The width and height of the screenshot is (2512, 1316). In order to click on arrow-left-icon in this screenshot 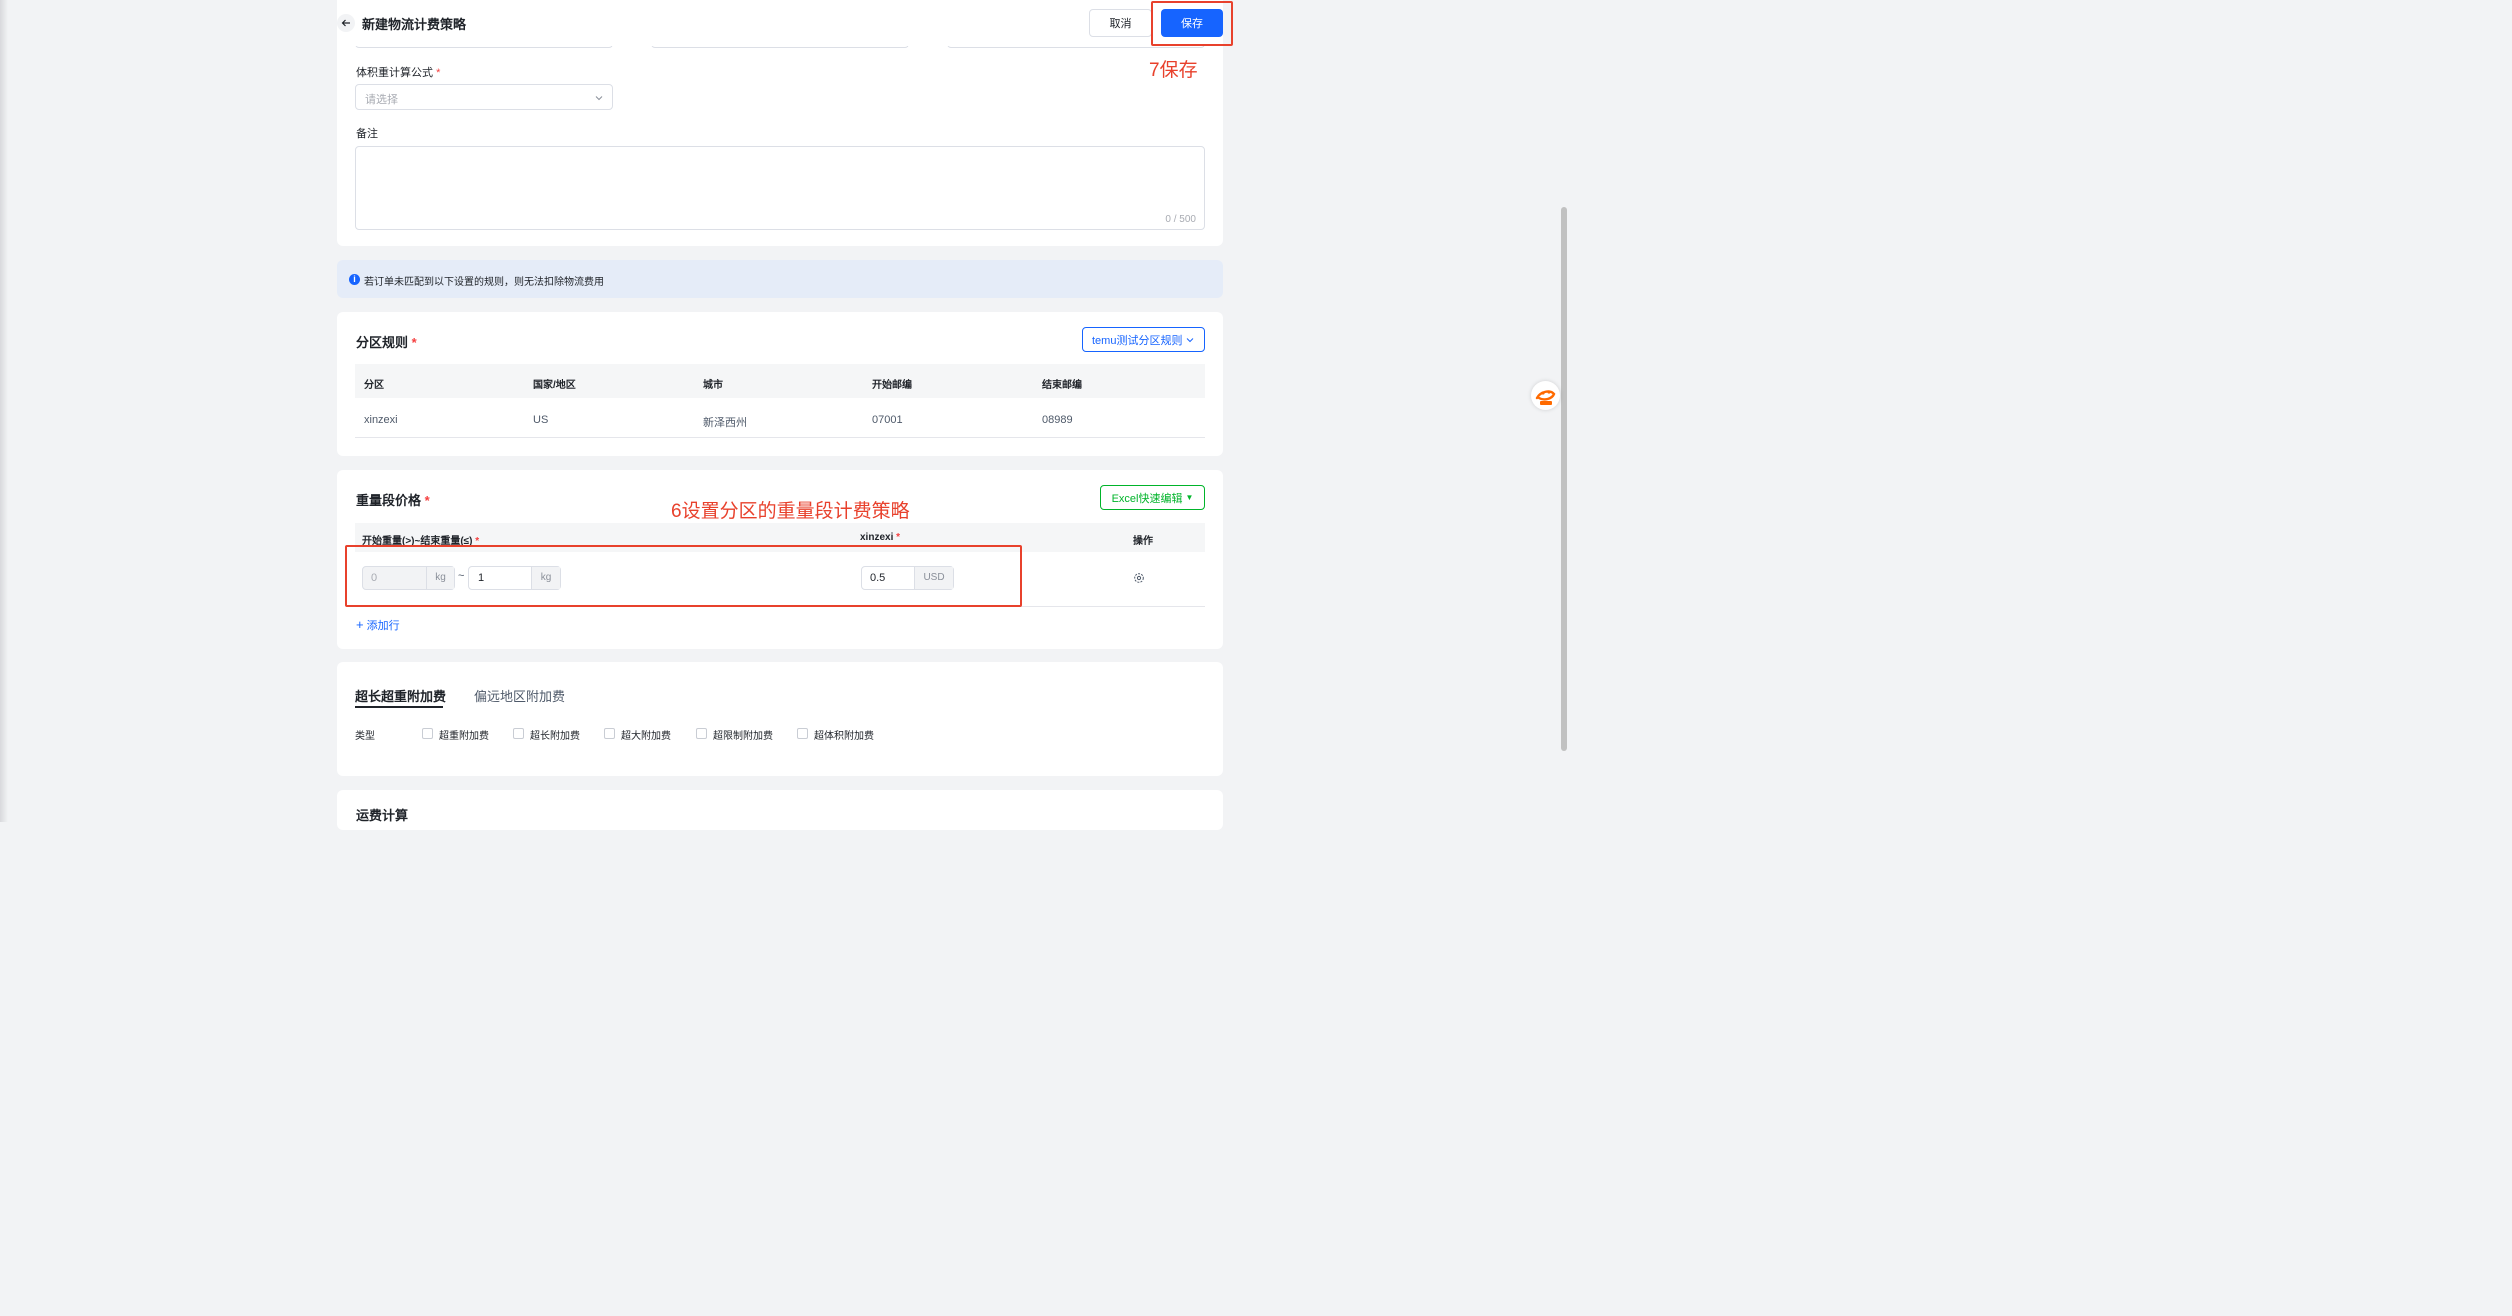, I will do `click(345, 23)`.